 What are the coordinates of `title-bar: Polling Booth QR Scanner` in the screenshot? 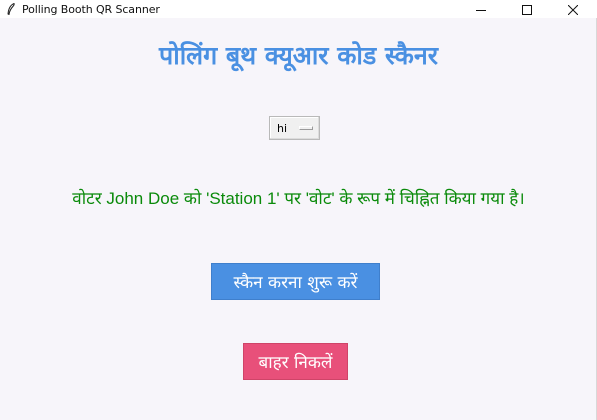 It's located at (298, 9).